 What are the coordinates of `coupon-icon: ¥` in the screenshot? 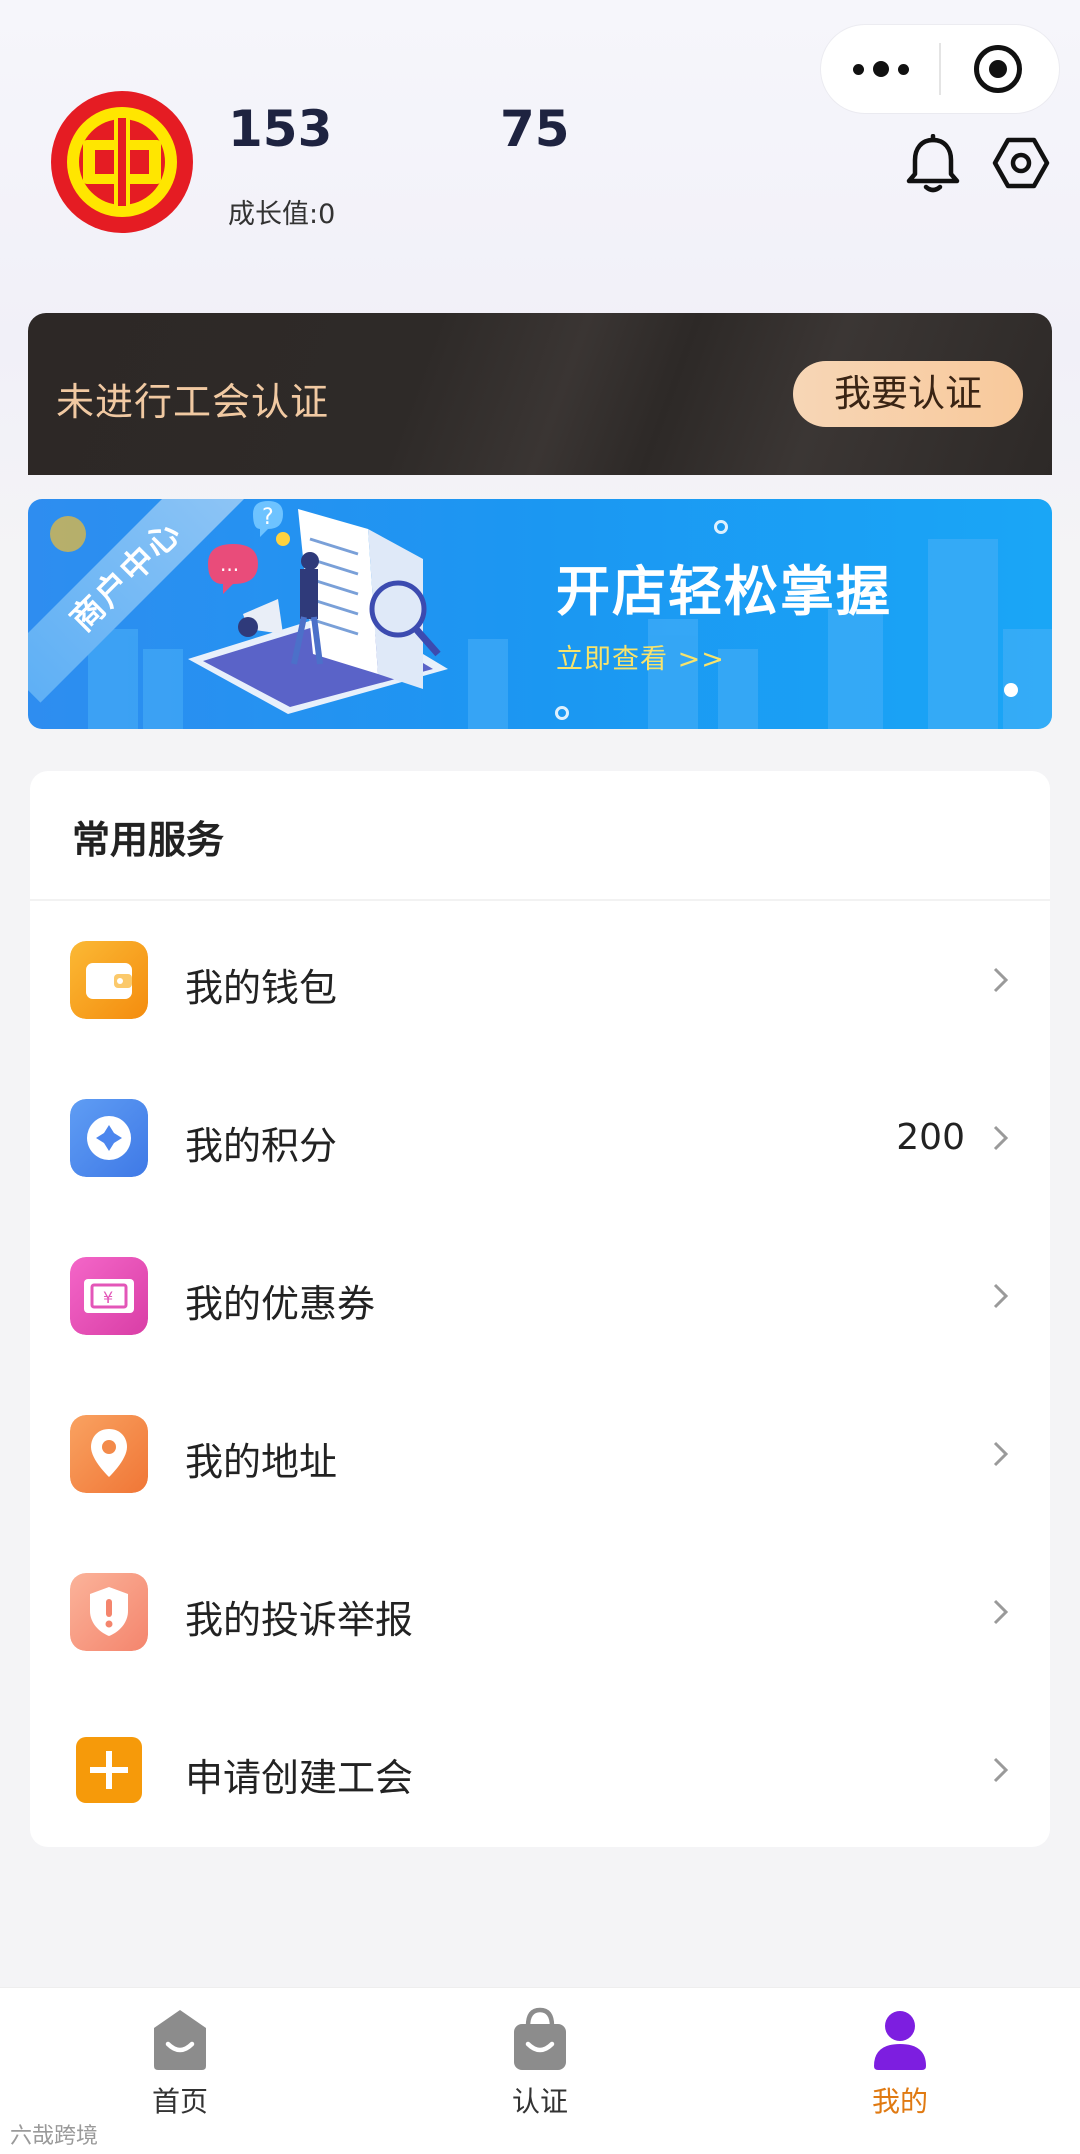 It's located at (109, 1296).